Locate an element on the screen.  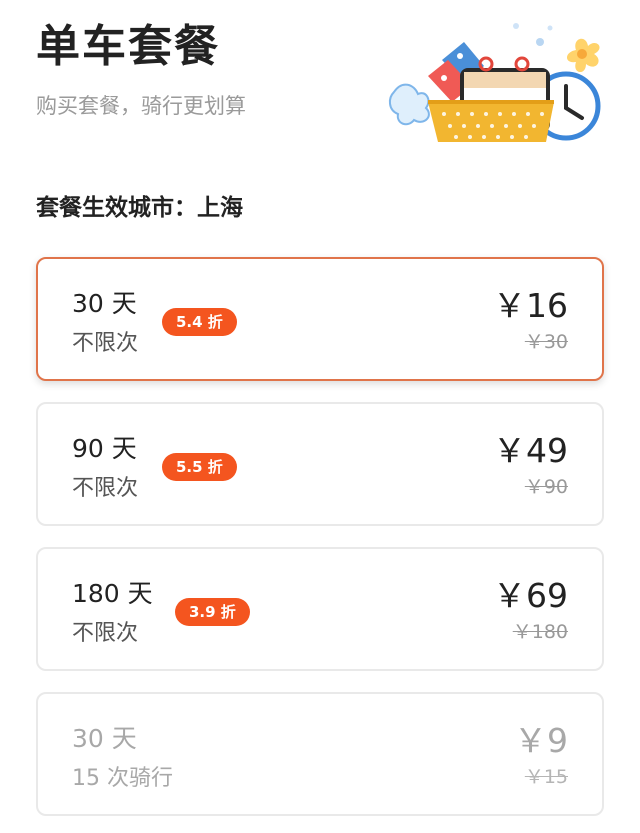
plan-card-180-days-unlimited: 180 天 不限次 3.9 折 ￥69 ￥180 is located at coordinates (320, 609).